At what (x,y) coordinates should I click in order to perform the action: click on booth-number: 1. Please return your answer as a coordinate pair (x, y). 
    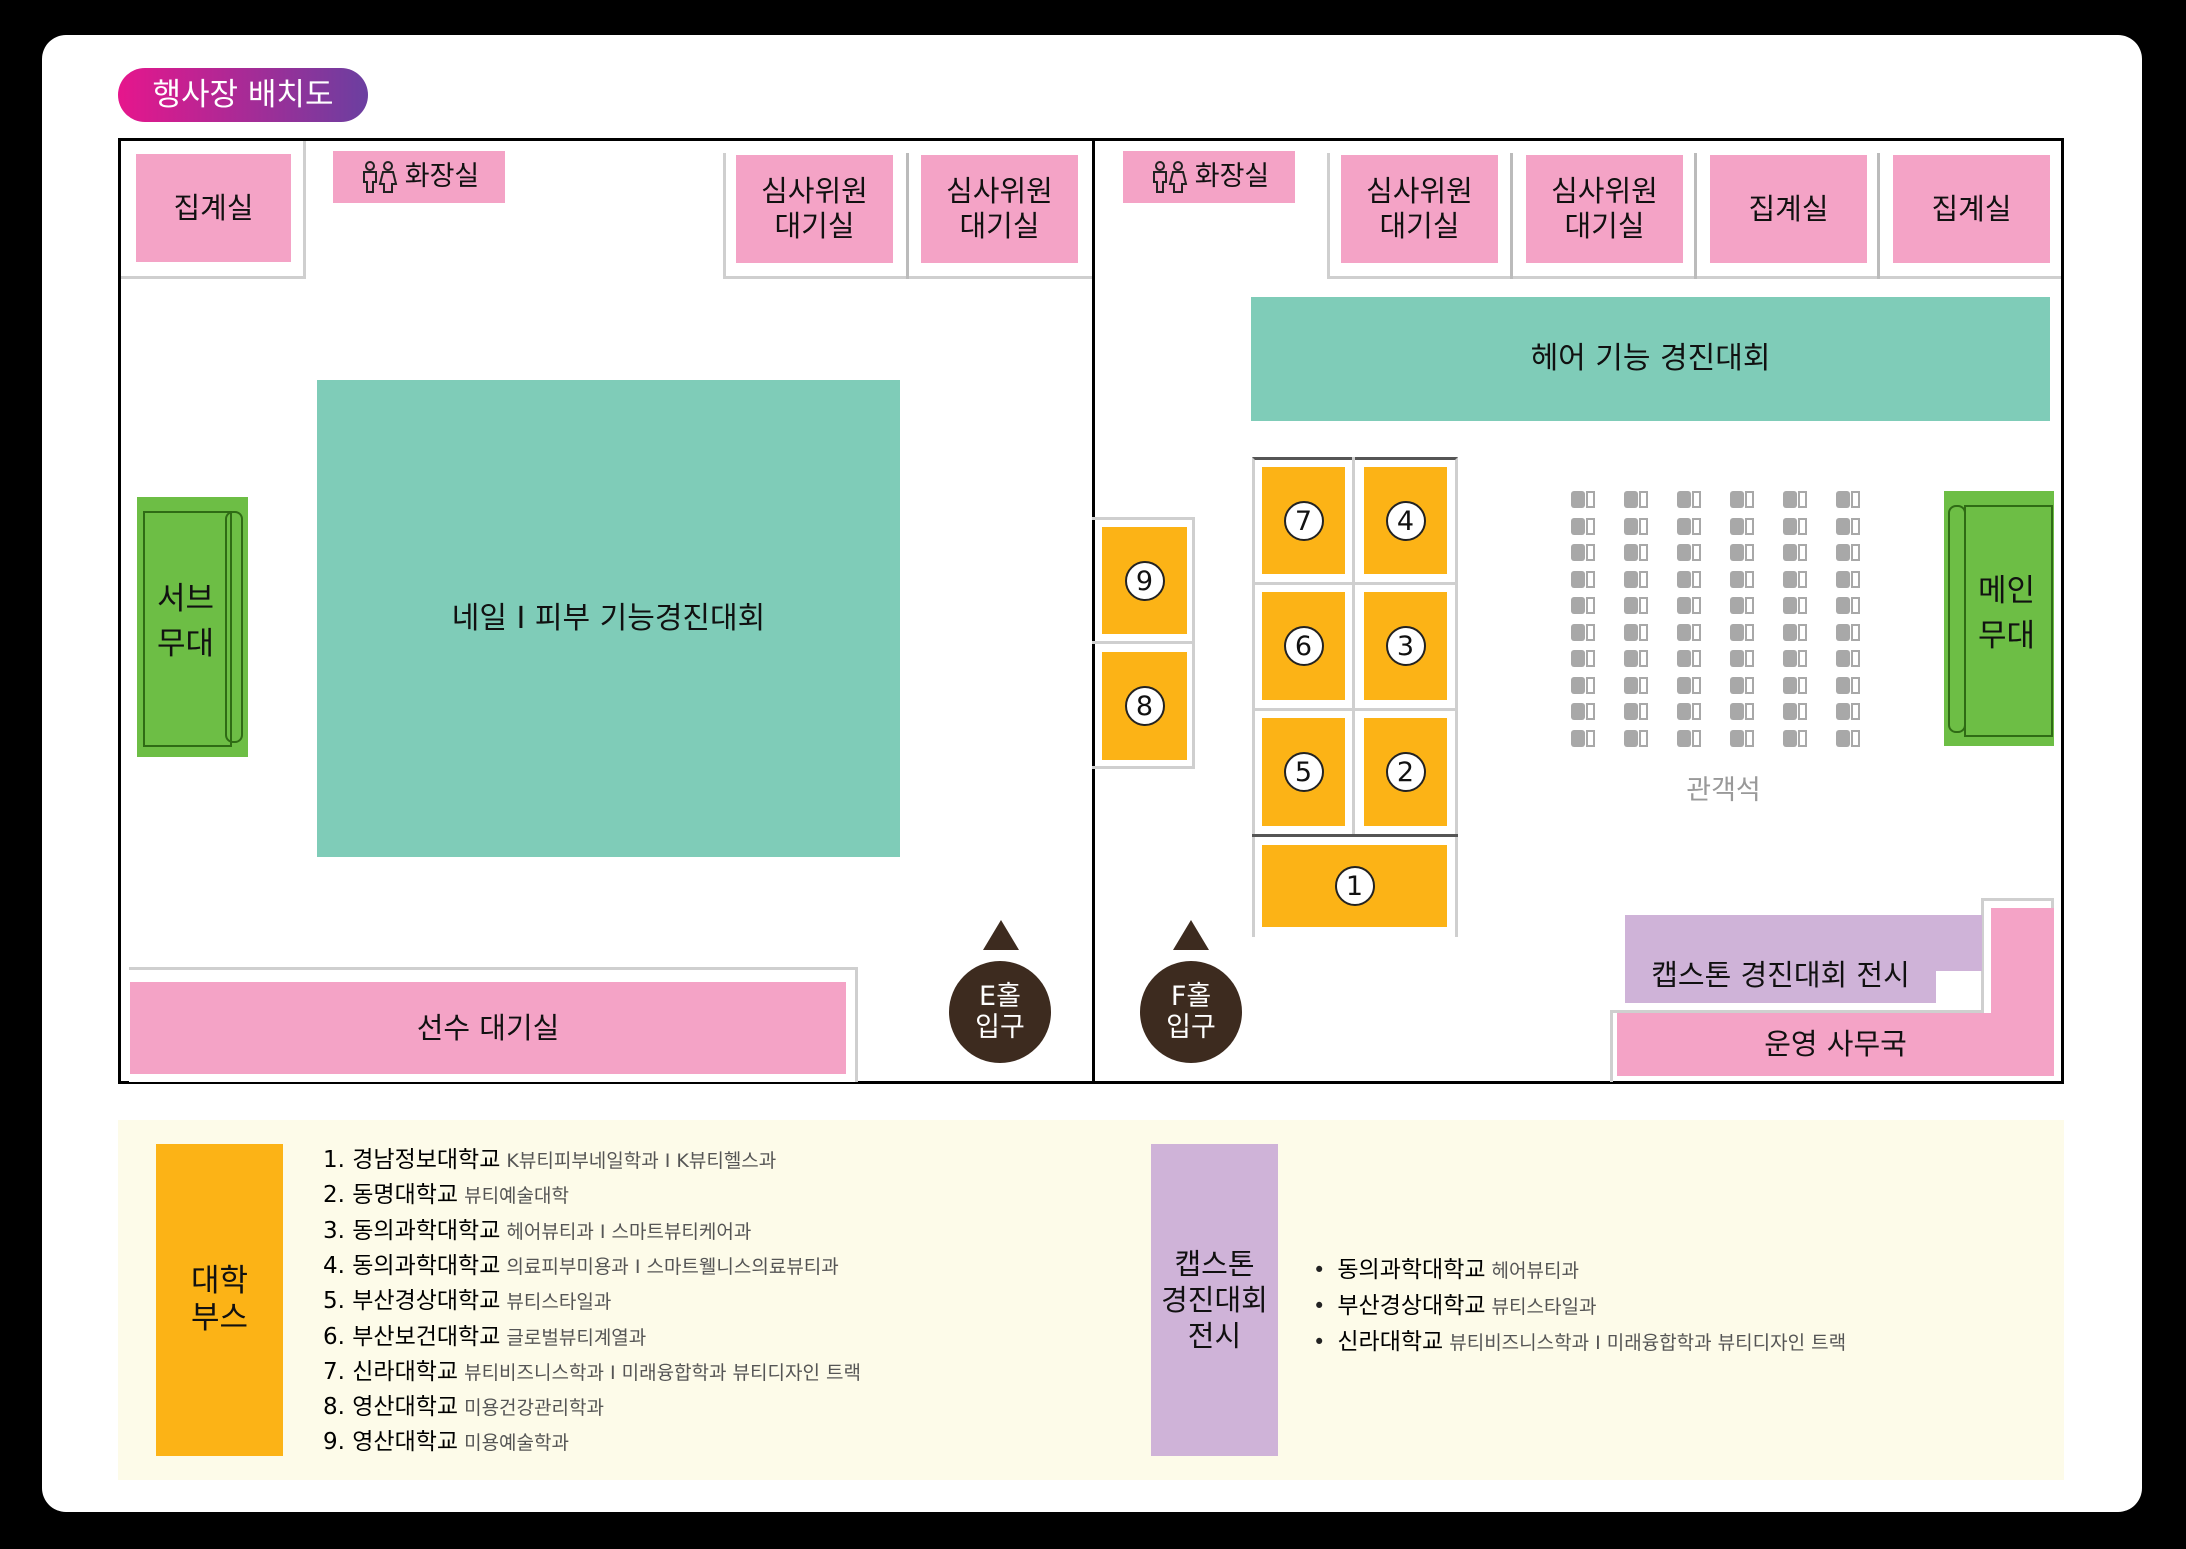
    Looking at the image, I should click on (1354, 886).